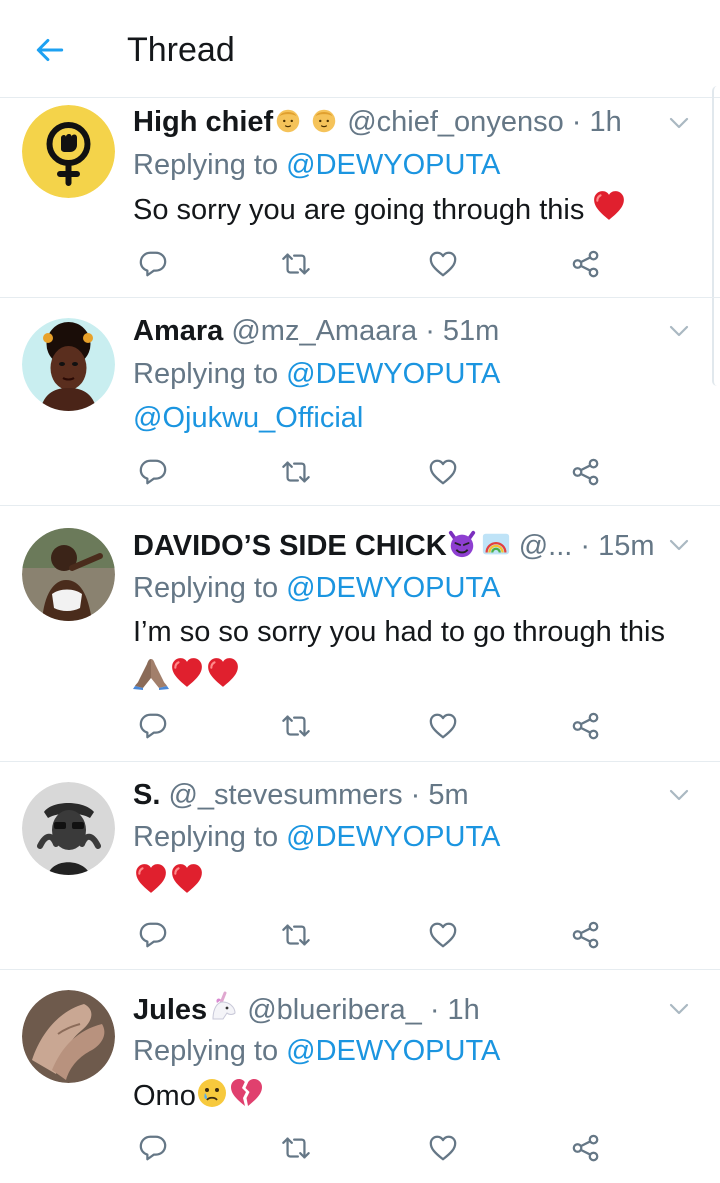 Image resolution: width=720 pixels, height=1183 pixels. I want to click on handle: @mz_Amaara, so click(324, 331).